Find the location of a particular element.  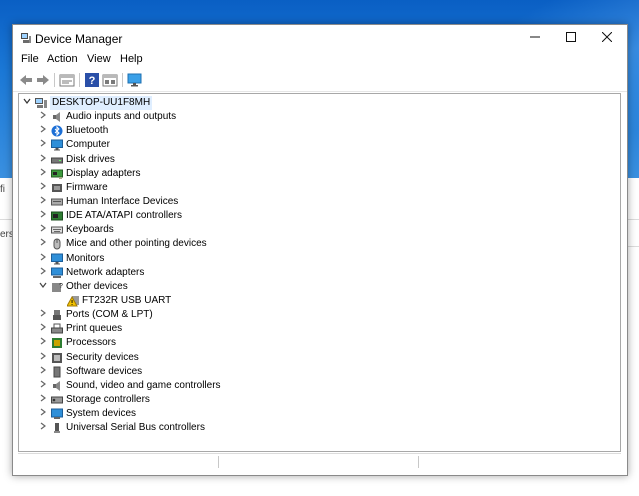

disk-drive-icon is located at coordinates (57, 160).